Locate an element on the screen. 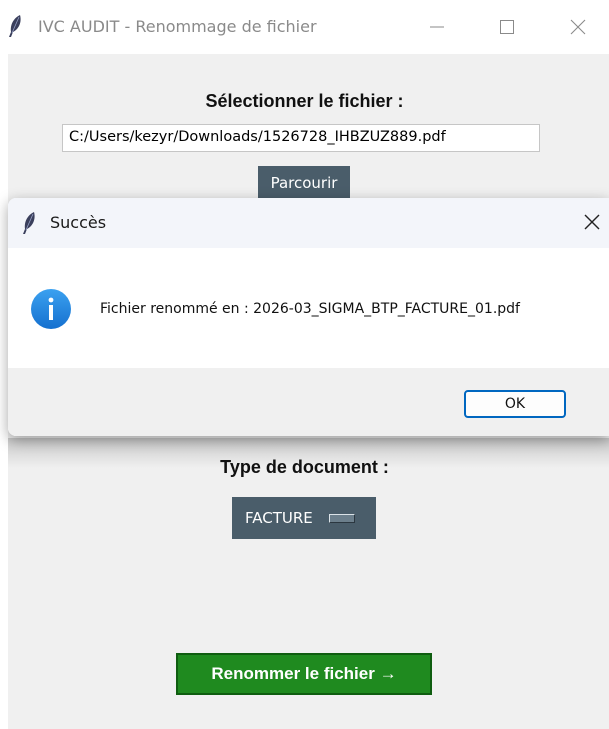 The image size is (609, 729). document-type-select: FACTURE is located at coordinates (304, 518).